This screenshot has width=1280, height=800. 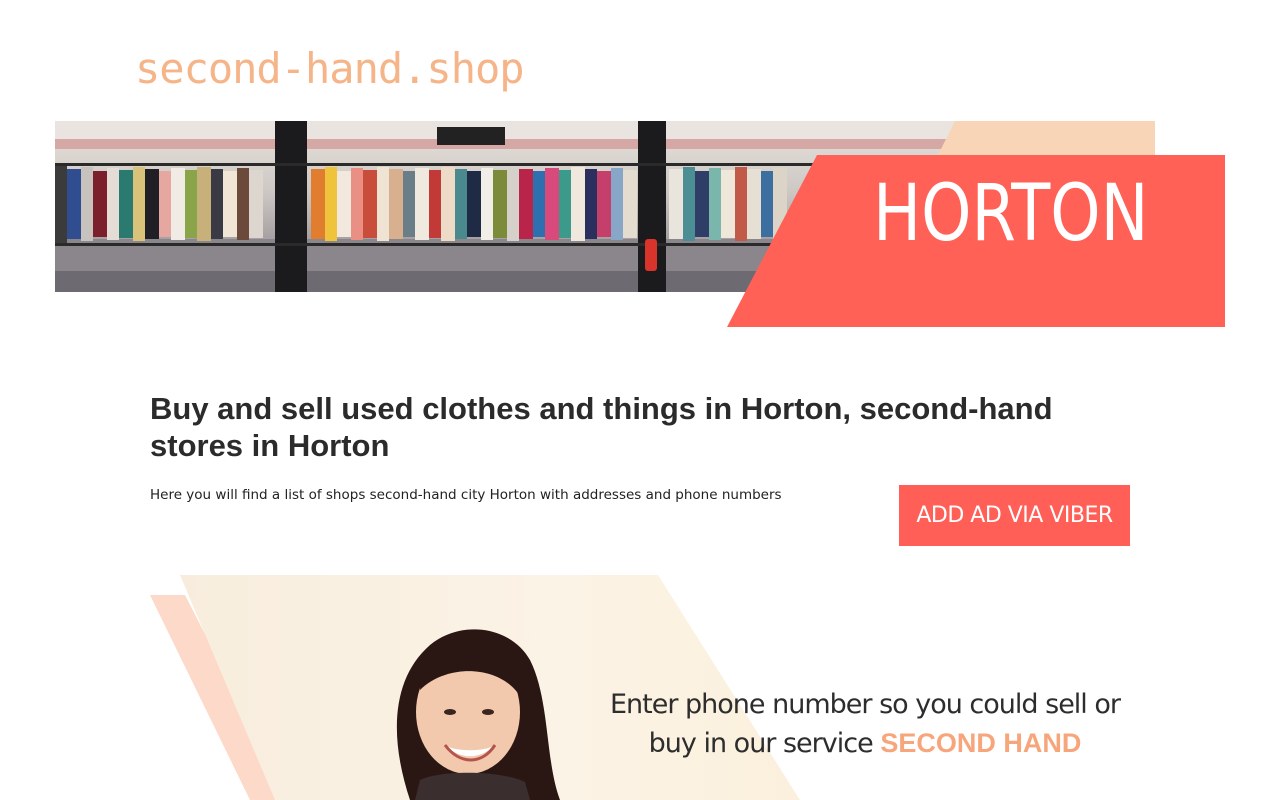 I want to click on promo-text-accent: SECOND HAND, so click(x=981, y=743).